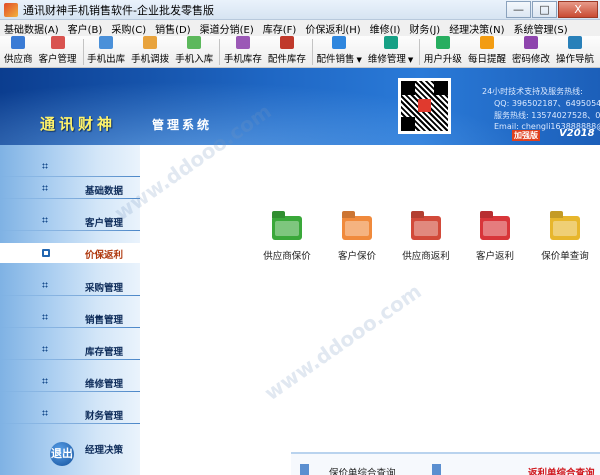 Image resolution: width=600 pixels, height=475 pixels. What do you see at coordinates (150, 51) in the screenshot?
I see `toolbar-phone-transfer-button: 手机调拨` at bounding box center [150, 51].